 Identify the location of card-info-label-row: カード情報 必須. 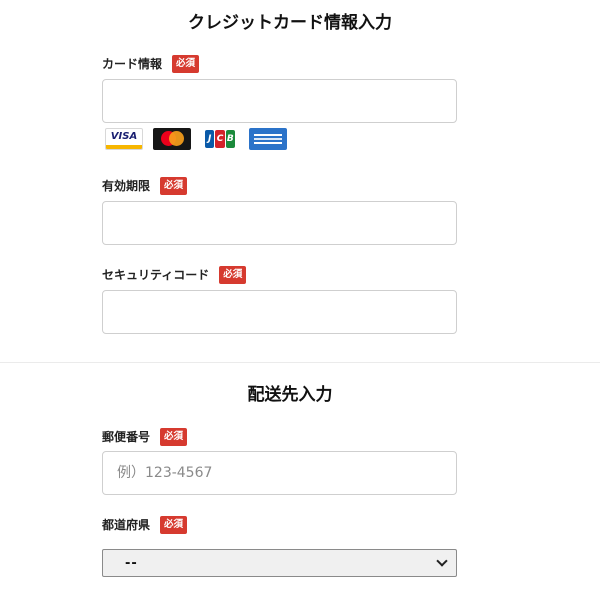
(151, 64).